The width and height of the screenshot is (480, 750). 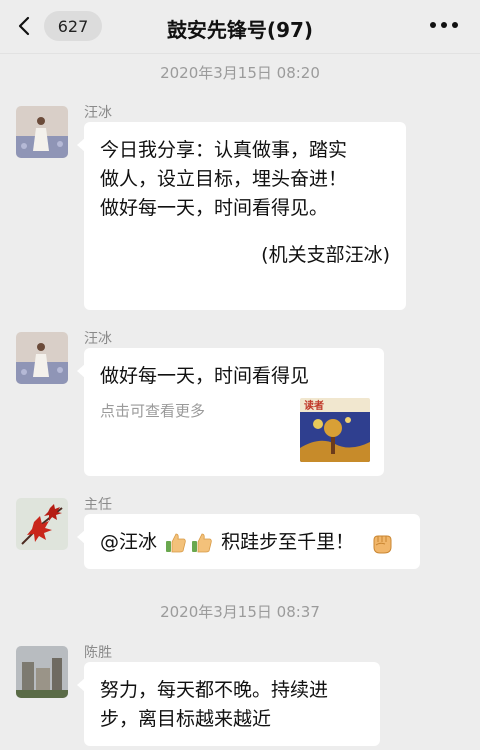 What do you see at coordinates (240, 30) in the screenshot?
I see `chat-title: 鼓安先锋号(97)` at bounding box center [240, 30].